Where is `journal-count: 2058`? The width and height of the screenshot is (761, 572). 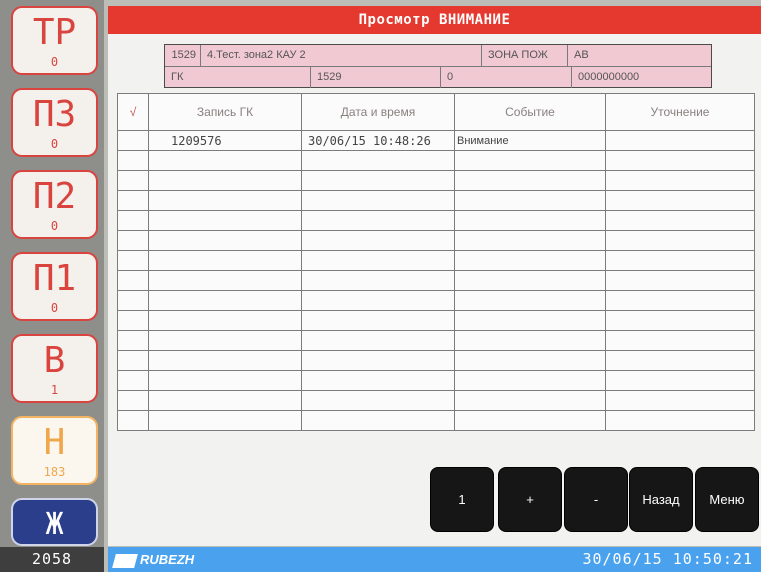
journal-count: 2058 is located at coordinates (52, 559).